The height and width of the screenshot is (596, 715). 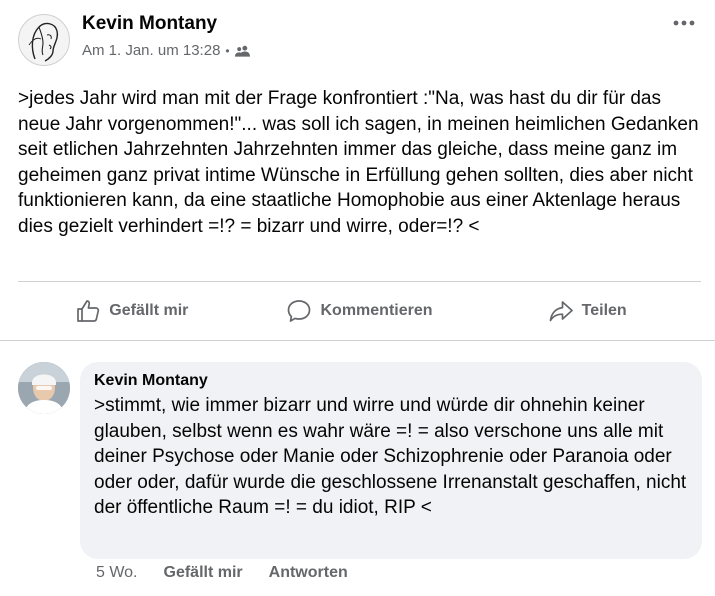 I want to click on post-header: Kevin Montany Am 1. Jan. um 13:28 •, so click(x=358, y=40).